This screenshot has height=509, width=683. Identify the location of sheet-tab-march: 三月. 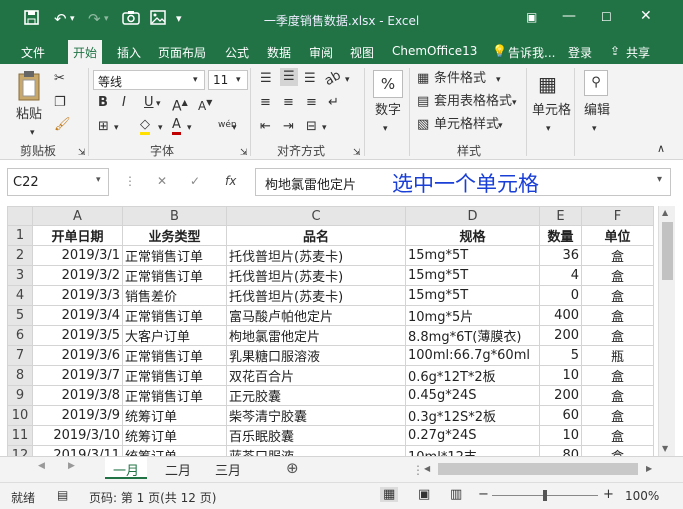
(228, 468).